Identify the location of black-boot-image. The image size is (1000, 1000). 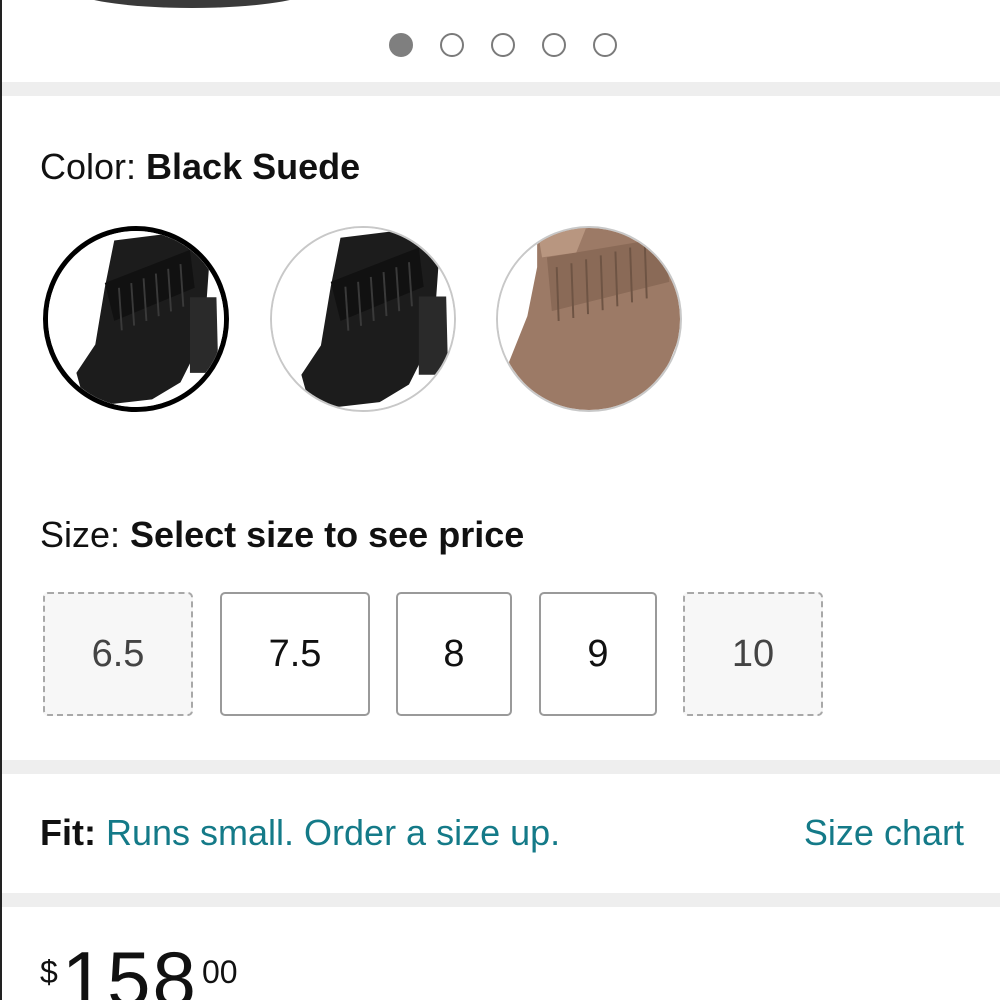
(136, 319).